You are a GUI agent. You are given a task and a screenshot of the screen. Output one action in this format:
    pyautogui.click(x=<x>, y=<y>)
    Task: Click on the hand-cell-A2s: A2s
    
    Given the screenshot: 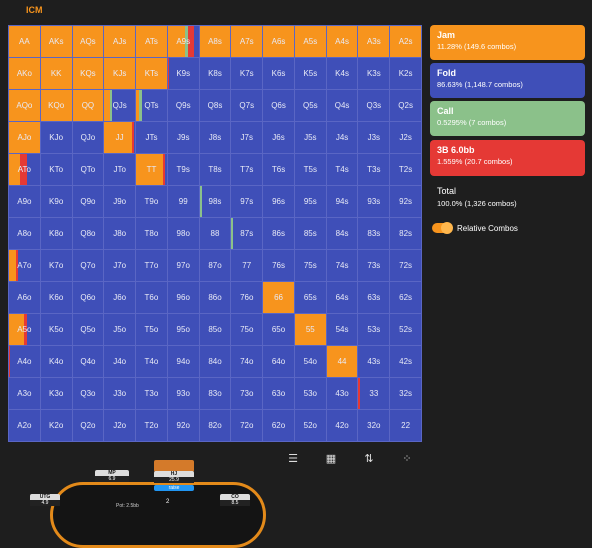 What is the action you would take?
    pyautogui.click(x=405, y=41)
    